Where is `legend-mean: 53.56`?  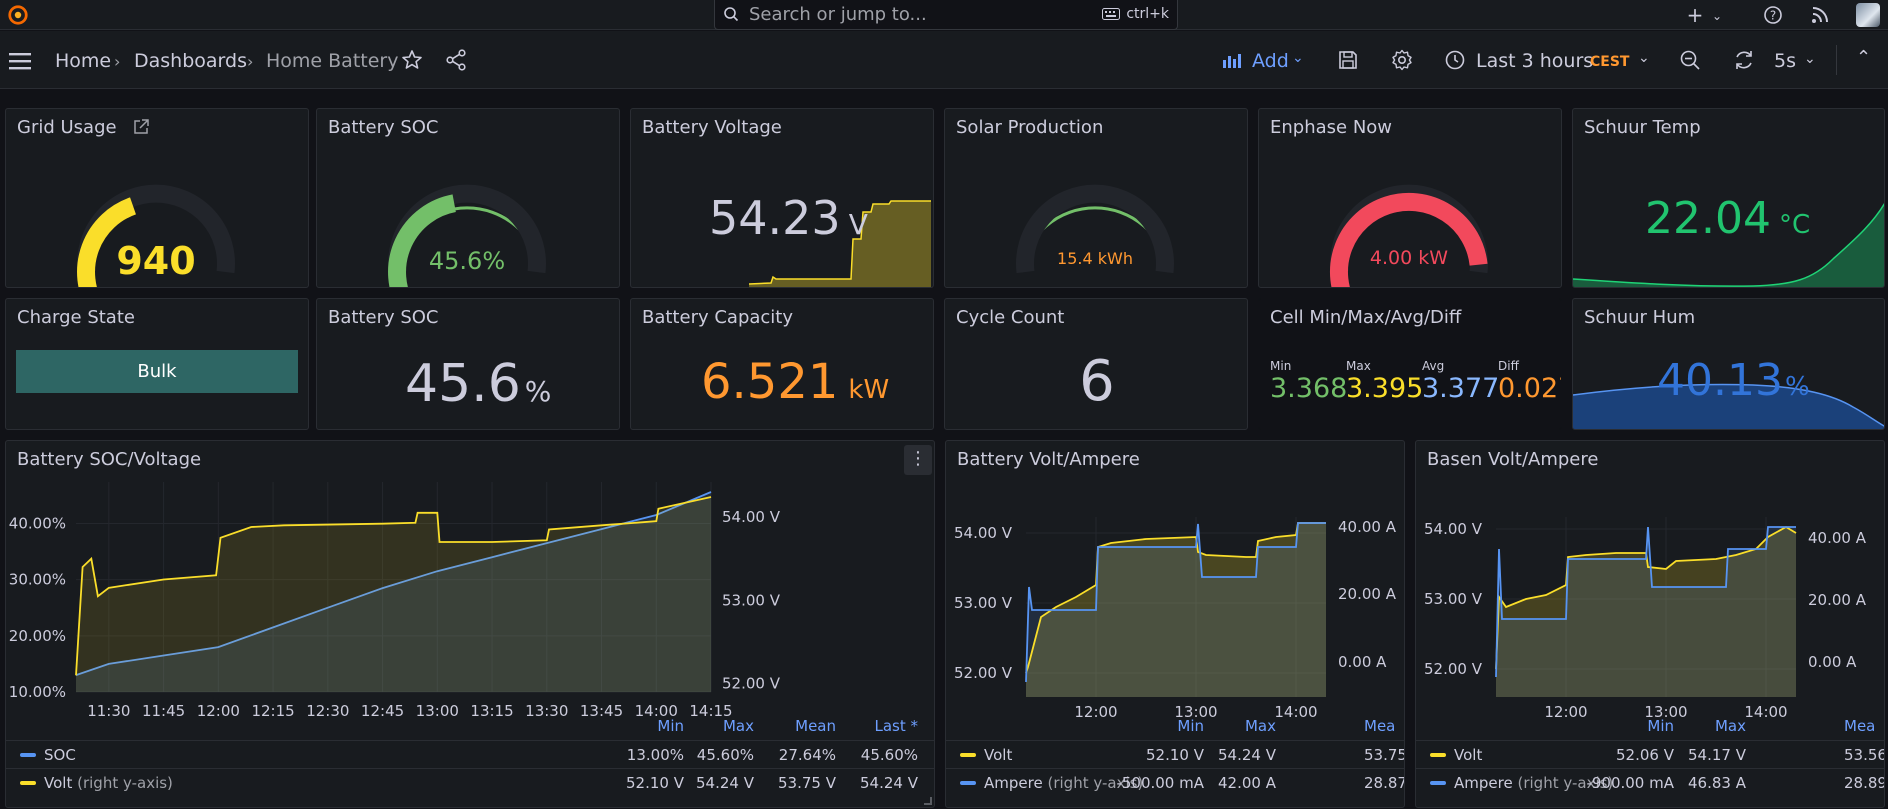
legend-mean: 53.56 is located at coordinates (1864, 755).